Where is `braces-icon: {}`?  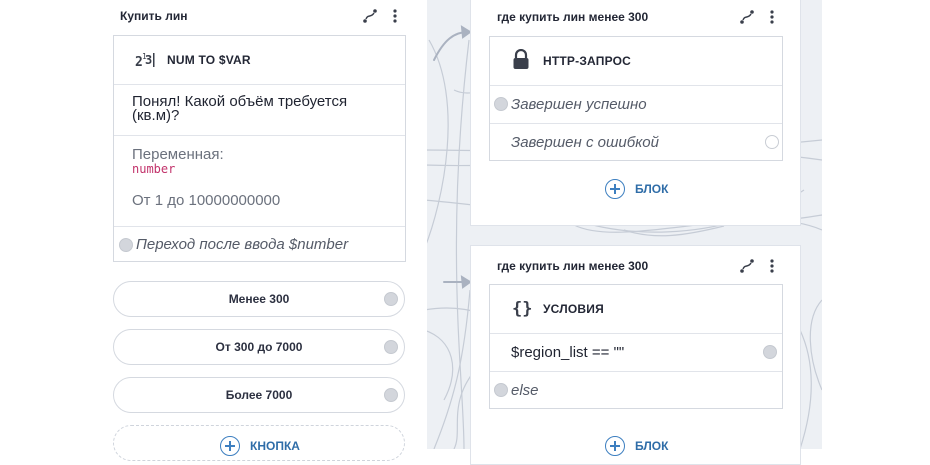 braces-icon: {} is located at coordinates (522, 309).